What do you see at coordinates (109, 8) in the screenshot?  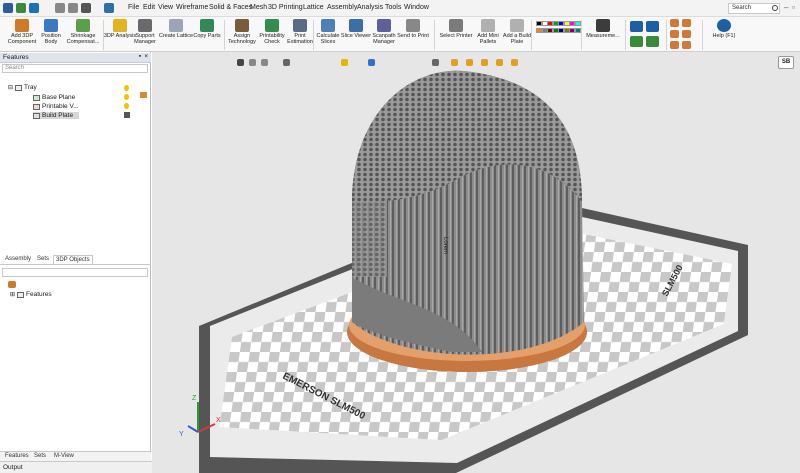 I see `settings-icon` at bounding box center [109, 8].